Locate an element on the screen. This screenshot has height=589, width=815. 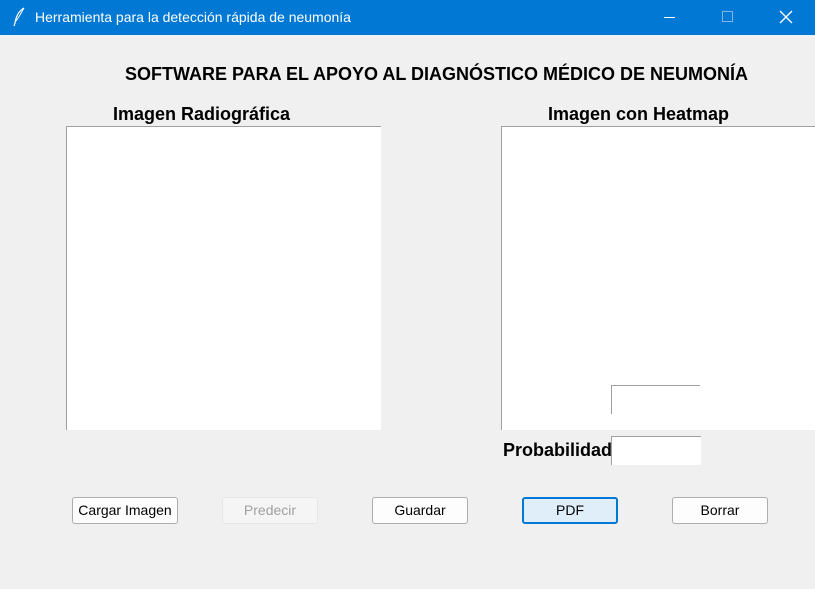
maximize-button is located at coordinates (727, 17).